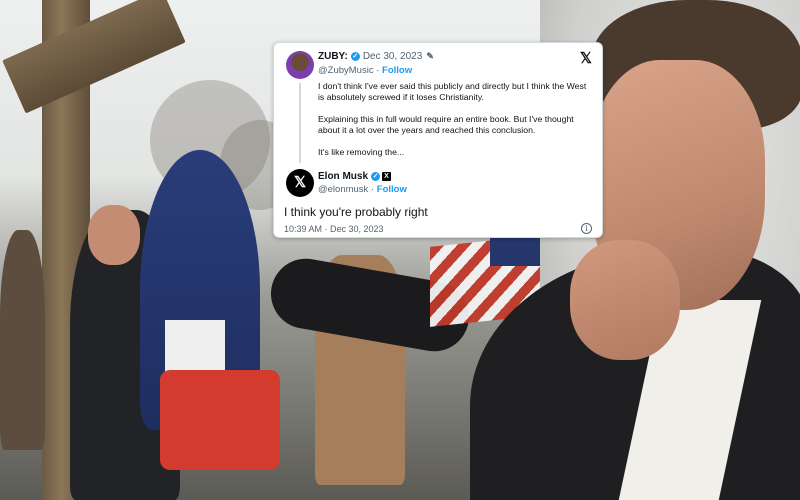 The height and width of the screenshot is (500, 800). What do you see at coordinates (430, 56) in the screenshot?
I see `edit-pencil-icon: ✎` at bounding box center [430, 56].